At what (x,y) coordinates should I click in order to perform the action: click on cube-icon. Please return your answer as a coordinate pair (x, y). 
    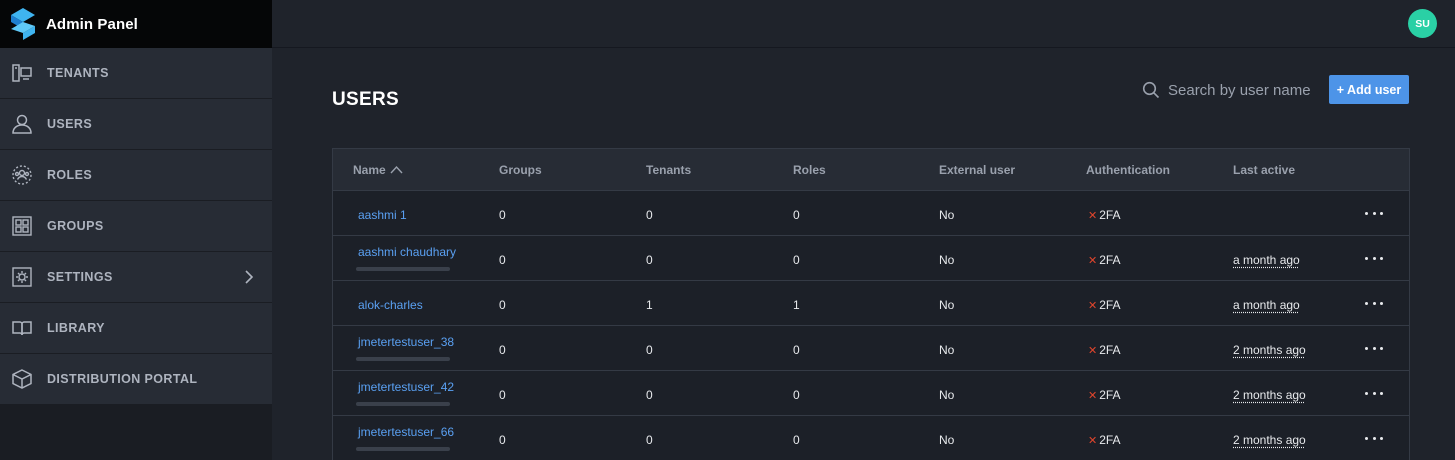
    Looking at the image, I should click on (22, 379).